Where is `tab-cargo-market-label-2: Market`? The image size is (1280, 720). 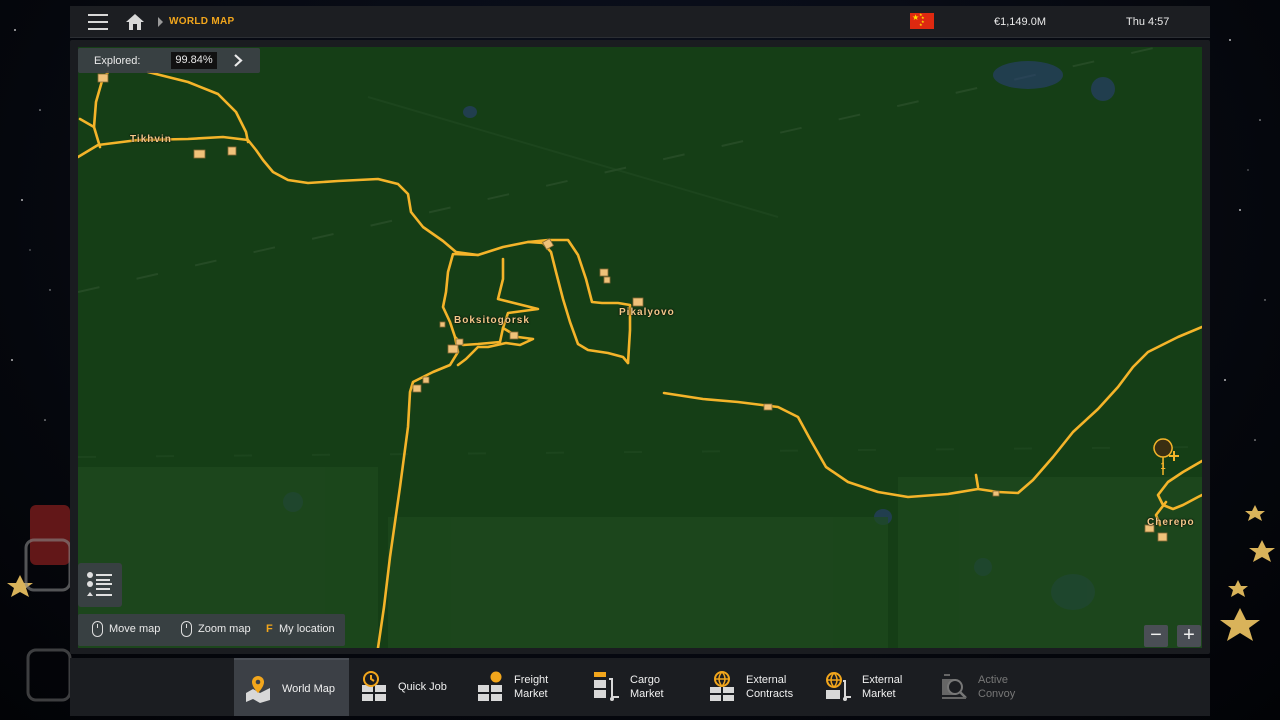
tab-cargo-market-label-2: Market is located at coordinates (647, 694).